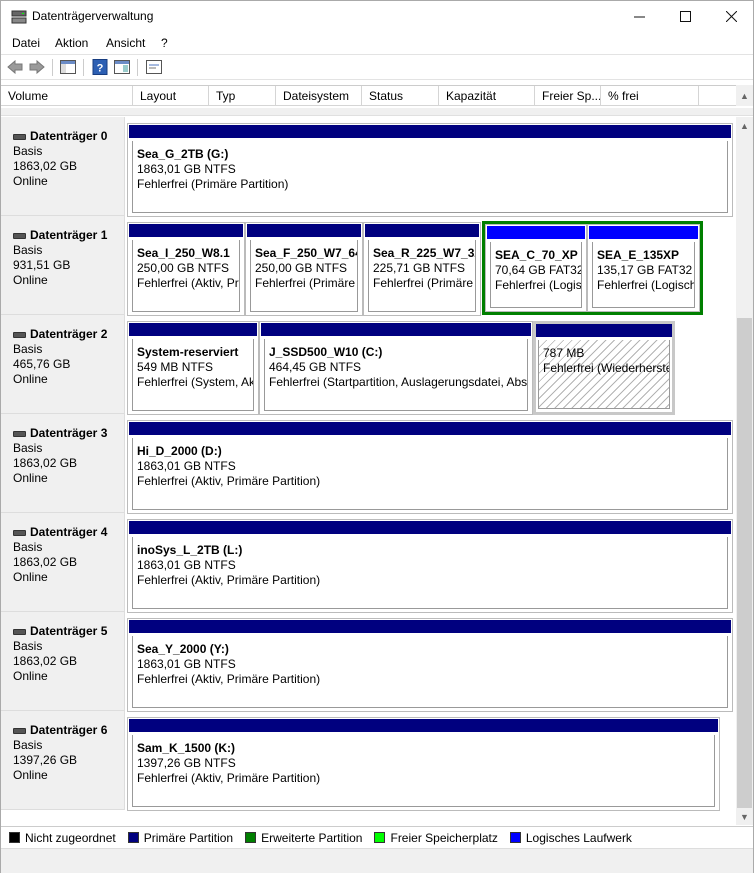 The image size is (754, 873). I want to click on show-hide-tree-button, so click(68, 67).